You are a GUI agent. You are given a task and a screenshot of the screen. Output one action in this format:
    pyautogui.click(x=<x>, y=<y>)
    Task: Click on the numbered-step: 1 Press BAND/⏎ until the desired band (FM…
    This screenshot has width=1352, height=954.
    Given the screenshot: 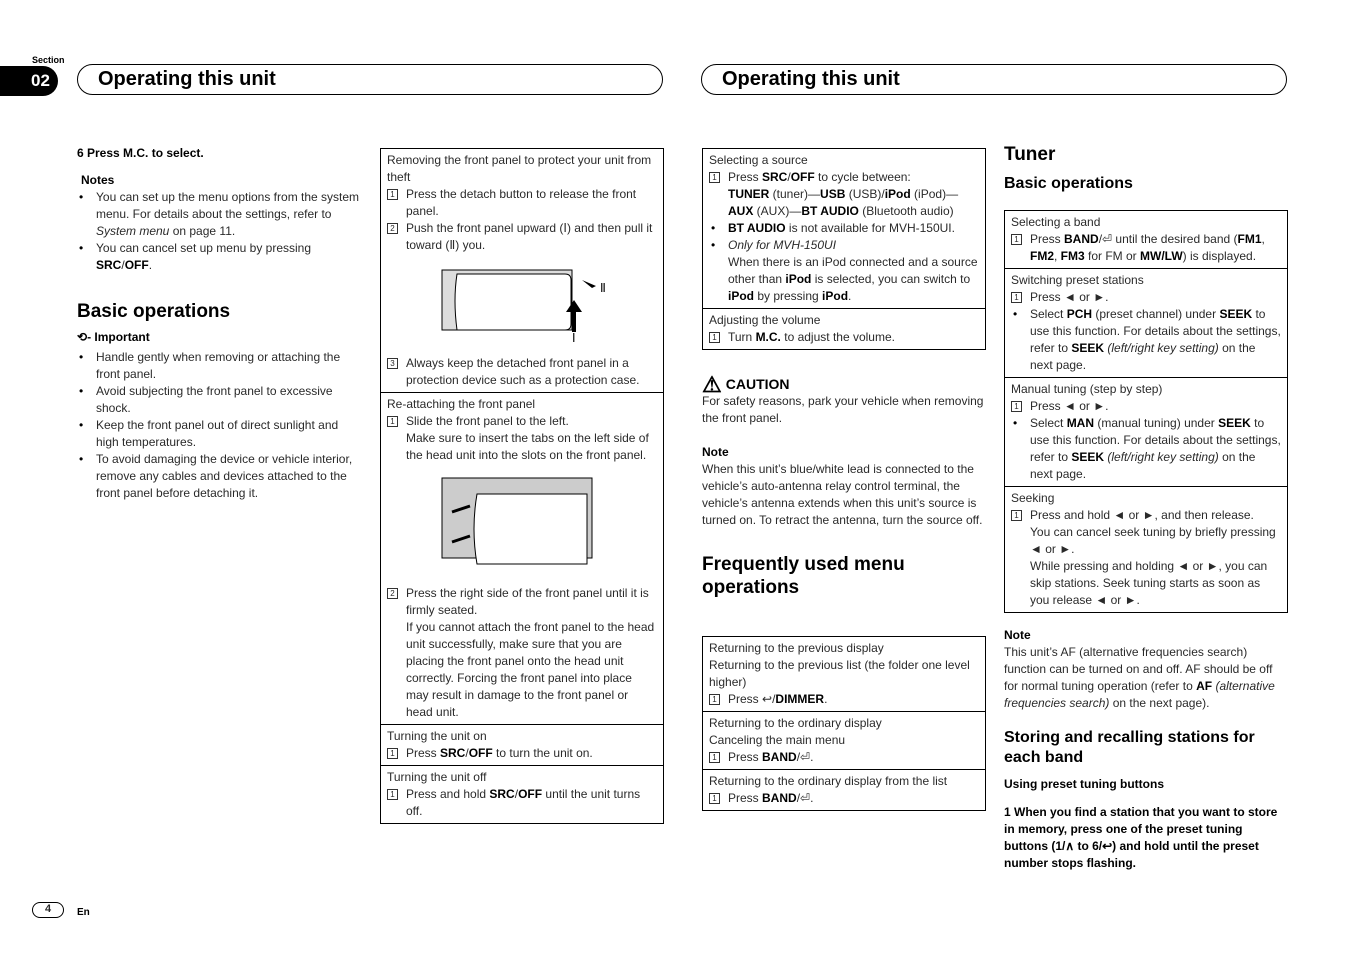 What is the action you would take?
    pyautogui.click(x=1146, y=248)
    